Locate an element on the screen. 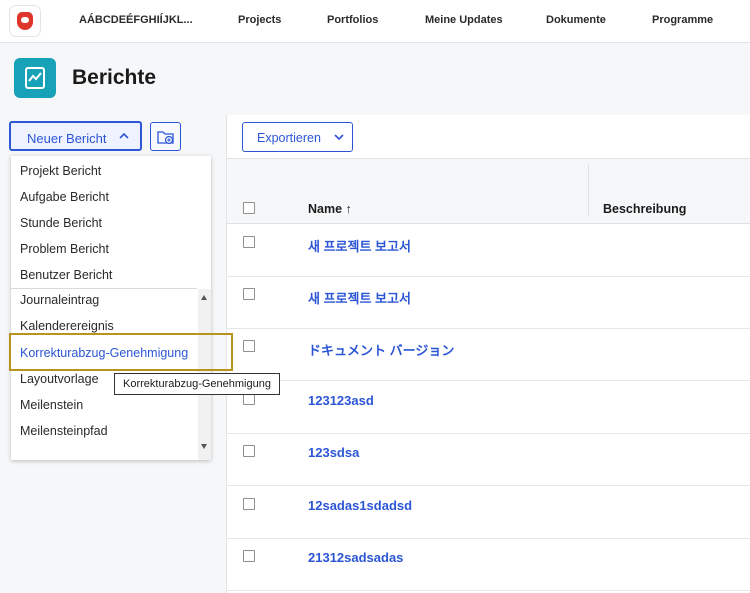 Image resolution: width=750 pixels, height=593 pixels. reports-icon is located at coordinates (35, 78).